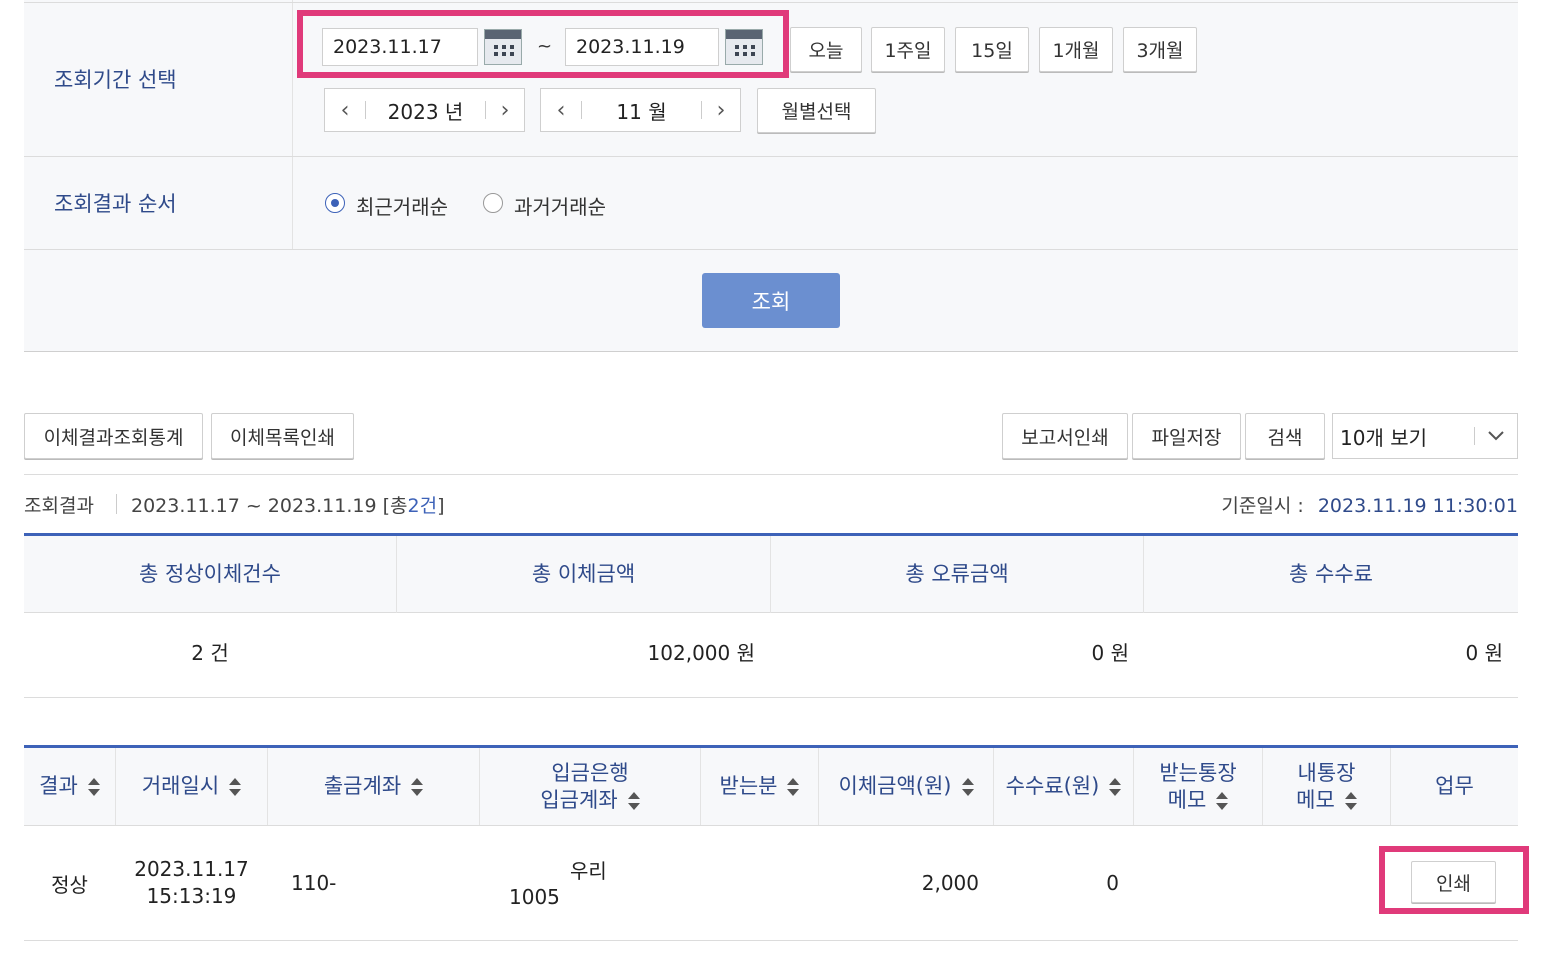  I want to click on base-time: 기준일시 : 2023.11.19 11:30:01, so click(1369, 504).